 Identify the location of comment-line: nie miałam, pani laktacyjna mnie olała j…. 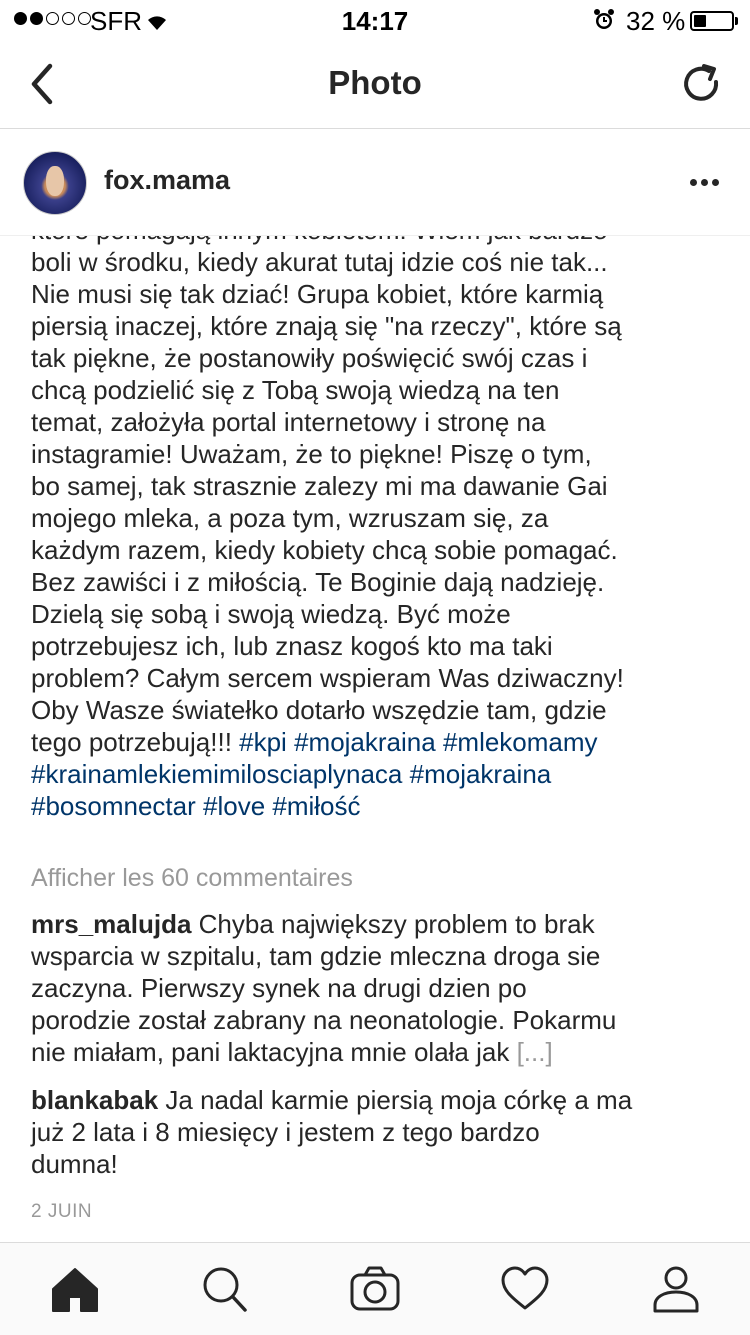
(381, 1052).